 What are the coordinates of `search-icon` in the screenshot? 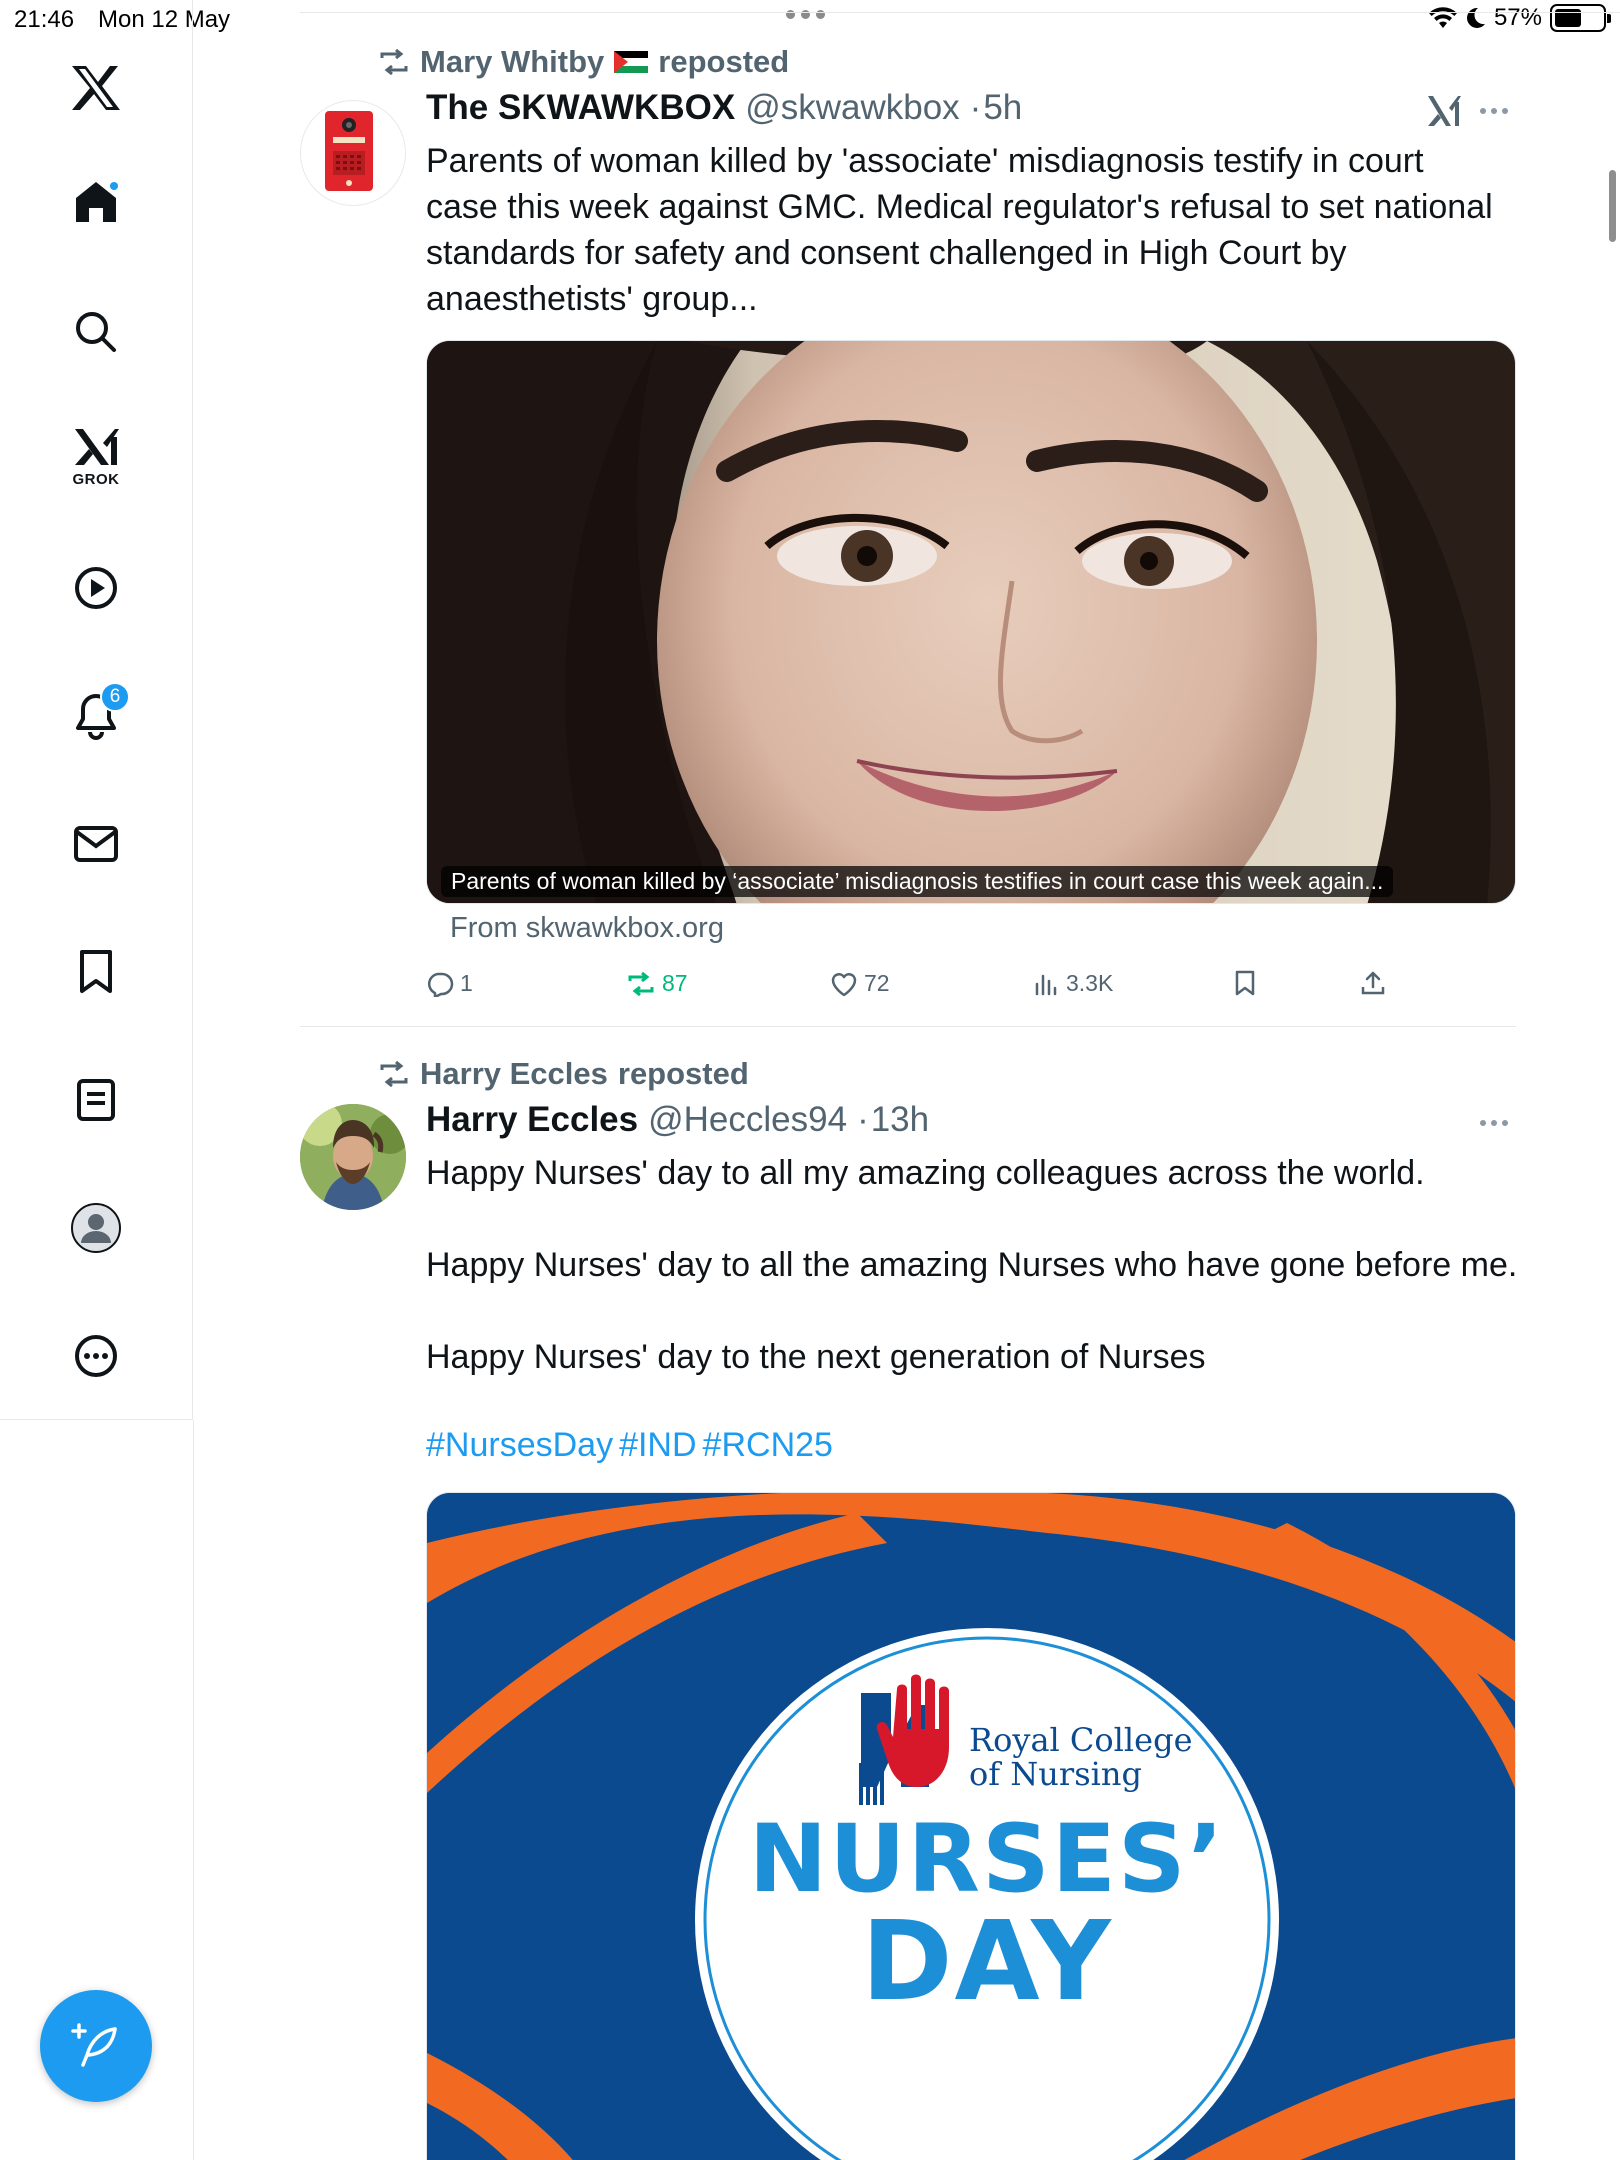 It's located at (96, 332).